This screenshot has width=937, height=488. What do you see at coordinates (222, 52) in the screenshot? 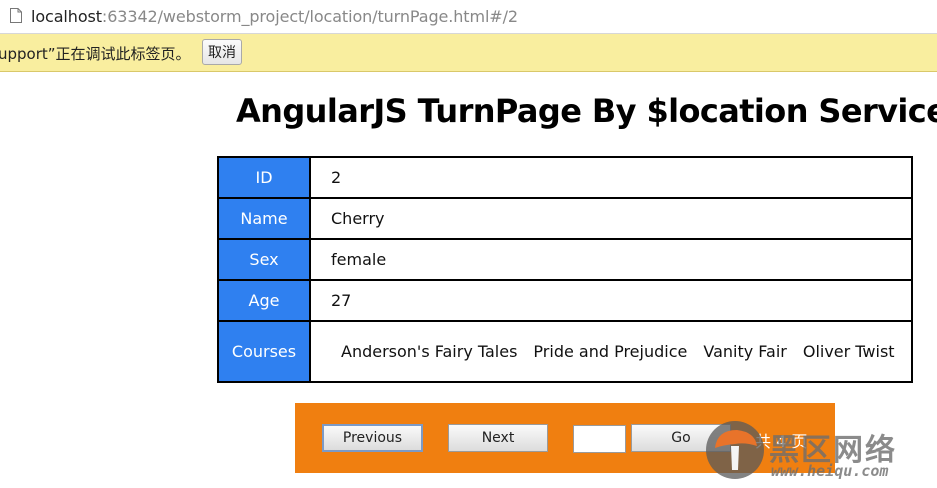
I see `cancel-button: 取消` at bounding box center [222, 52].